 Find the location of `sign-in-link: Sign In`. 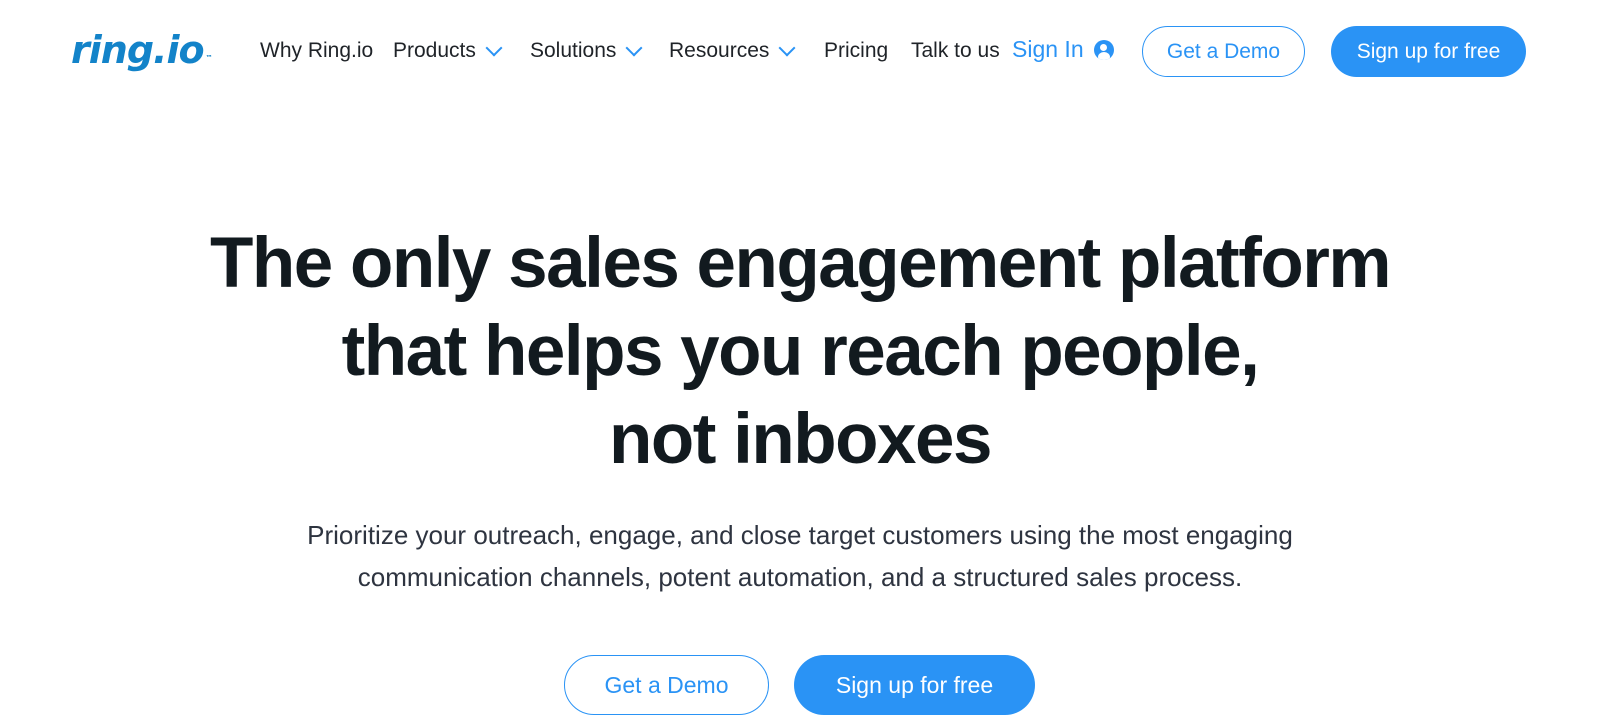

sign-in-link: Sign In is located at coordinates (1063, 49).